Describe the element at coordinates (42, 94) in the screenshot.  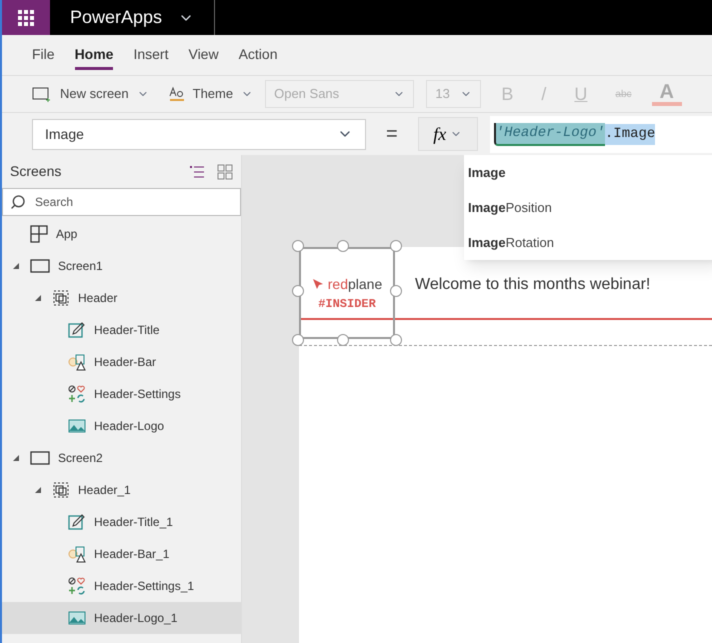
I see `new-screen-icon` at that location.